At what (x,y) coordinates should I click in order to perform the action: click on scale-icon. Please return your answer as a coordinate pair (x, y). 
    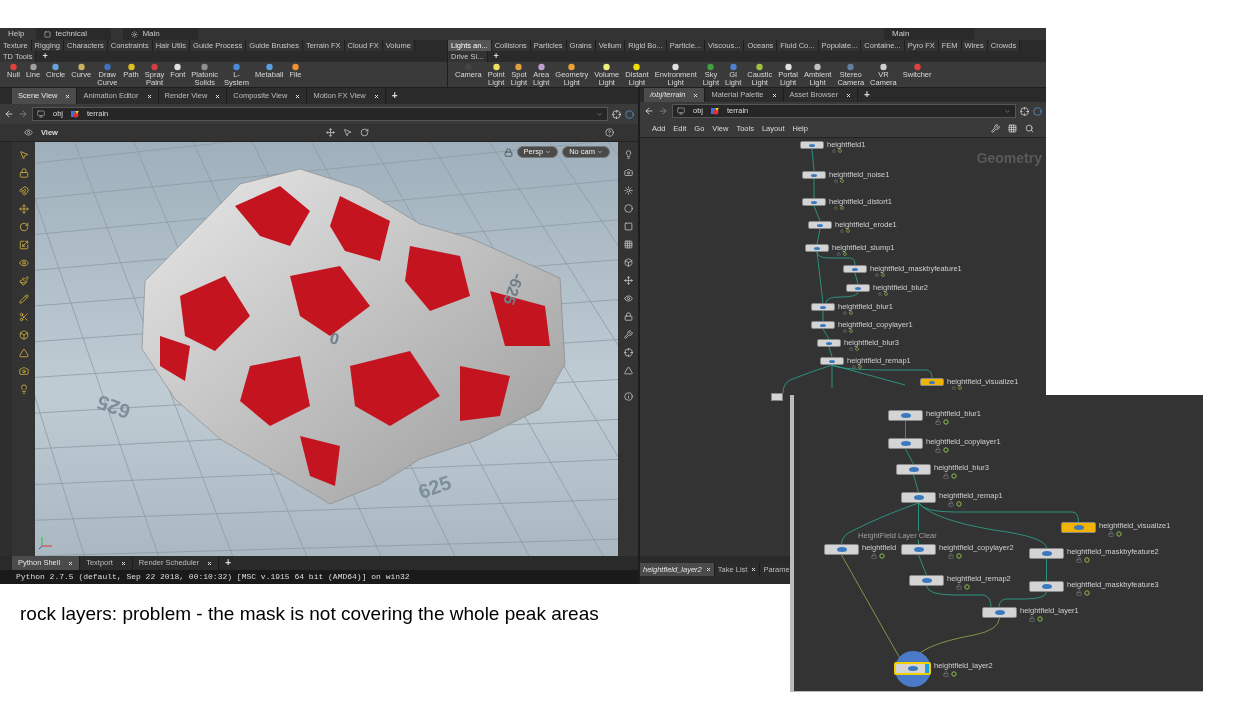
    Looking at the image, I should click on (23, 245).